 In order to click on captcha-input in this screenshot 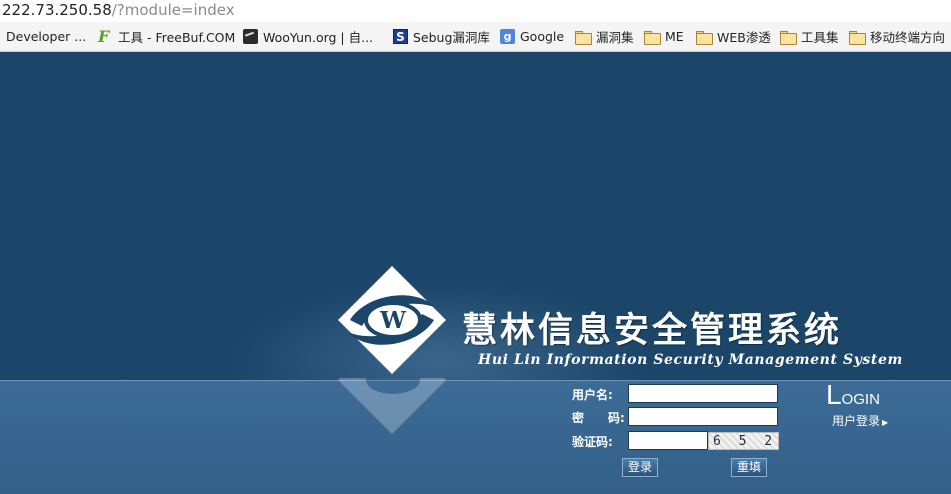, I will do `click(668, 440)`.